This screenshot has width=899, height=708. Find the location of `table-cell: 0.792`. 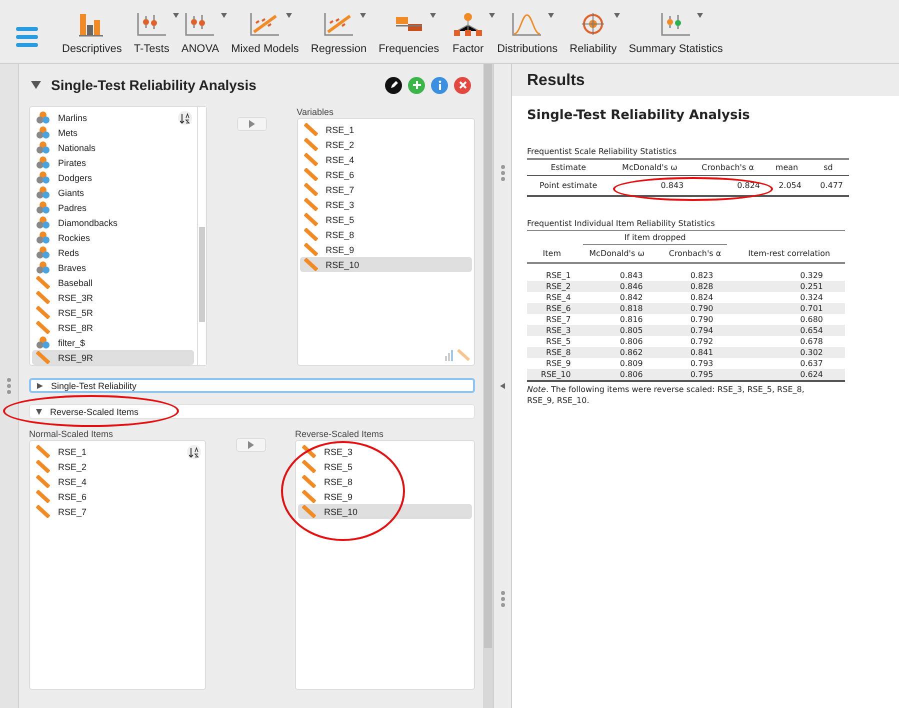

table-cell: 0.792 is located at coordinates (695, 341).